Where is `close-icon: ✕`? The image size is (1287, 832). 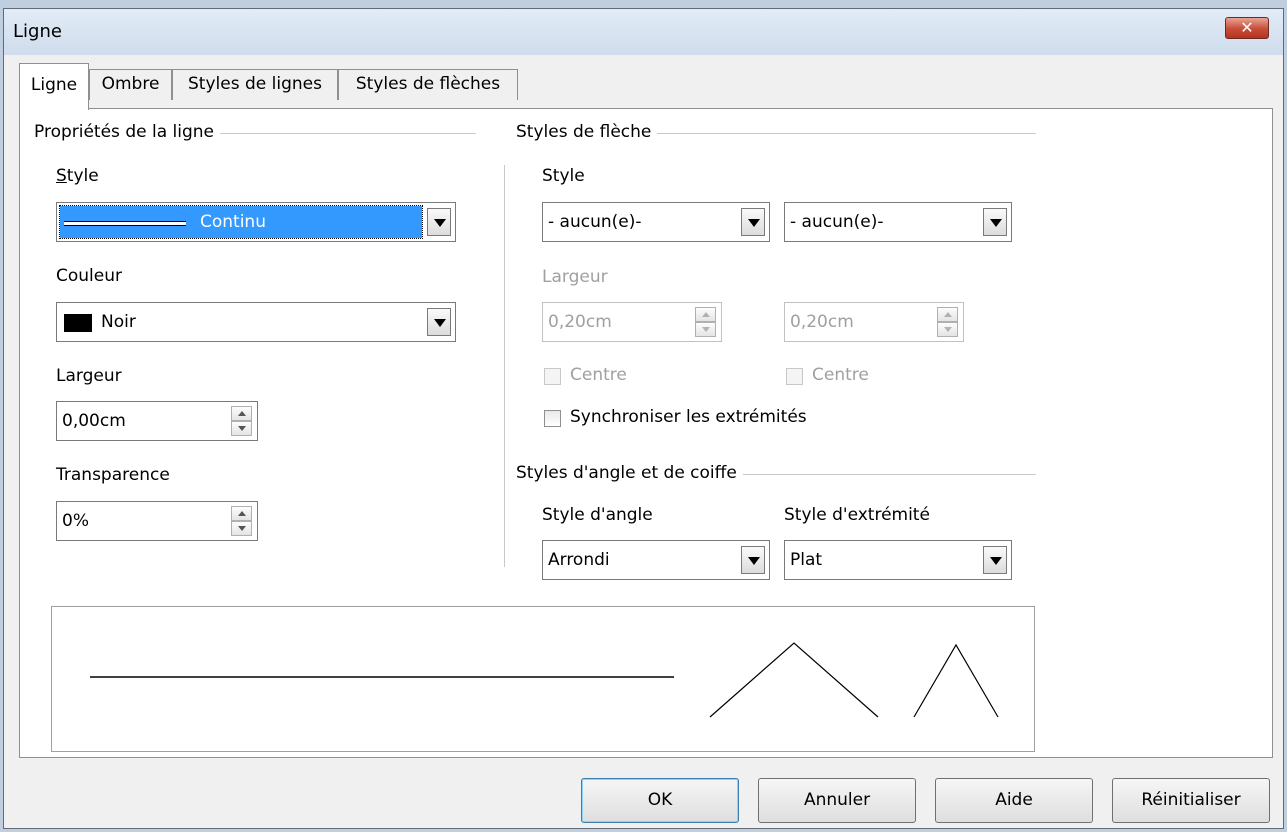
close-icon: ✕ is located at coordinates (1247, 27).